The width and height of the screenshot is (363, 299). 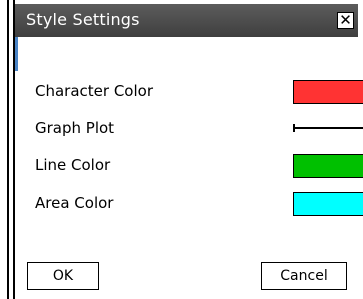 I want to click on left-frame-edge, so click(x=8, y=149).